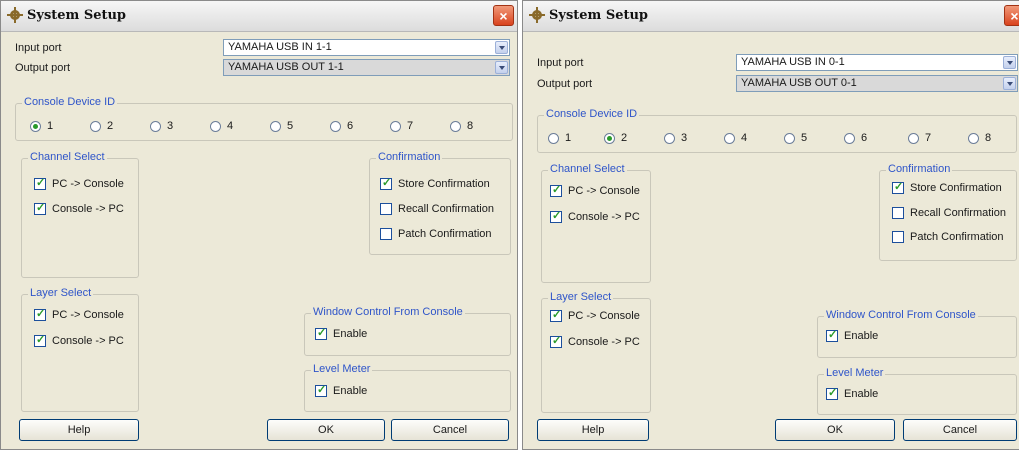 The image size is (1019, 450). What do you see at coordinates (77, 15) in the screenshot?
I see `dialog-title: System Setup` at bounding box center [77, 15].